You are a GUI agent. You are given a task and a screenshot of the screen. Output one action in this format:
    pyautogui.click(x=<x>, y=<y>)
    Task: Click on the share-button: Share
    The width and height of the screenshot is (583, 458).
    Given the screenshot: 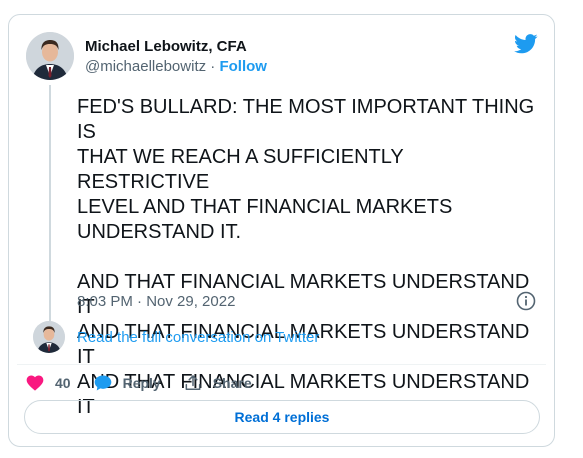 What is the action you would take?
    pyautogui.click(x=217, y=383)
    